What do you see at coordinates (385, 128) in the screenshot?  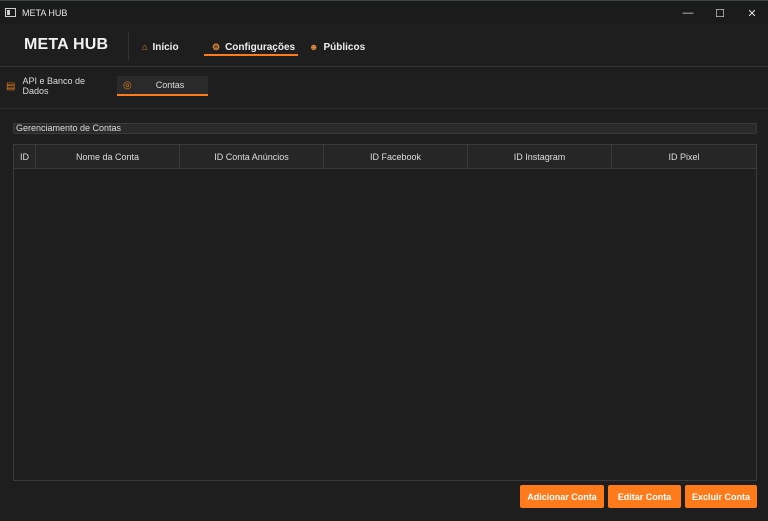 I see `section-header: Gerenciamento de Contas` at bounding box center [385, 128].